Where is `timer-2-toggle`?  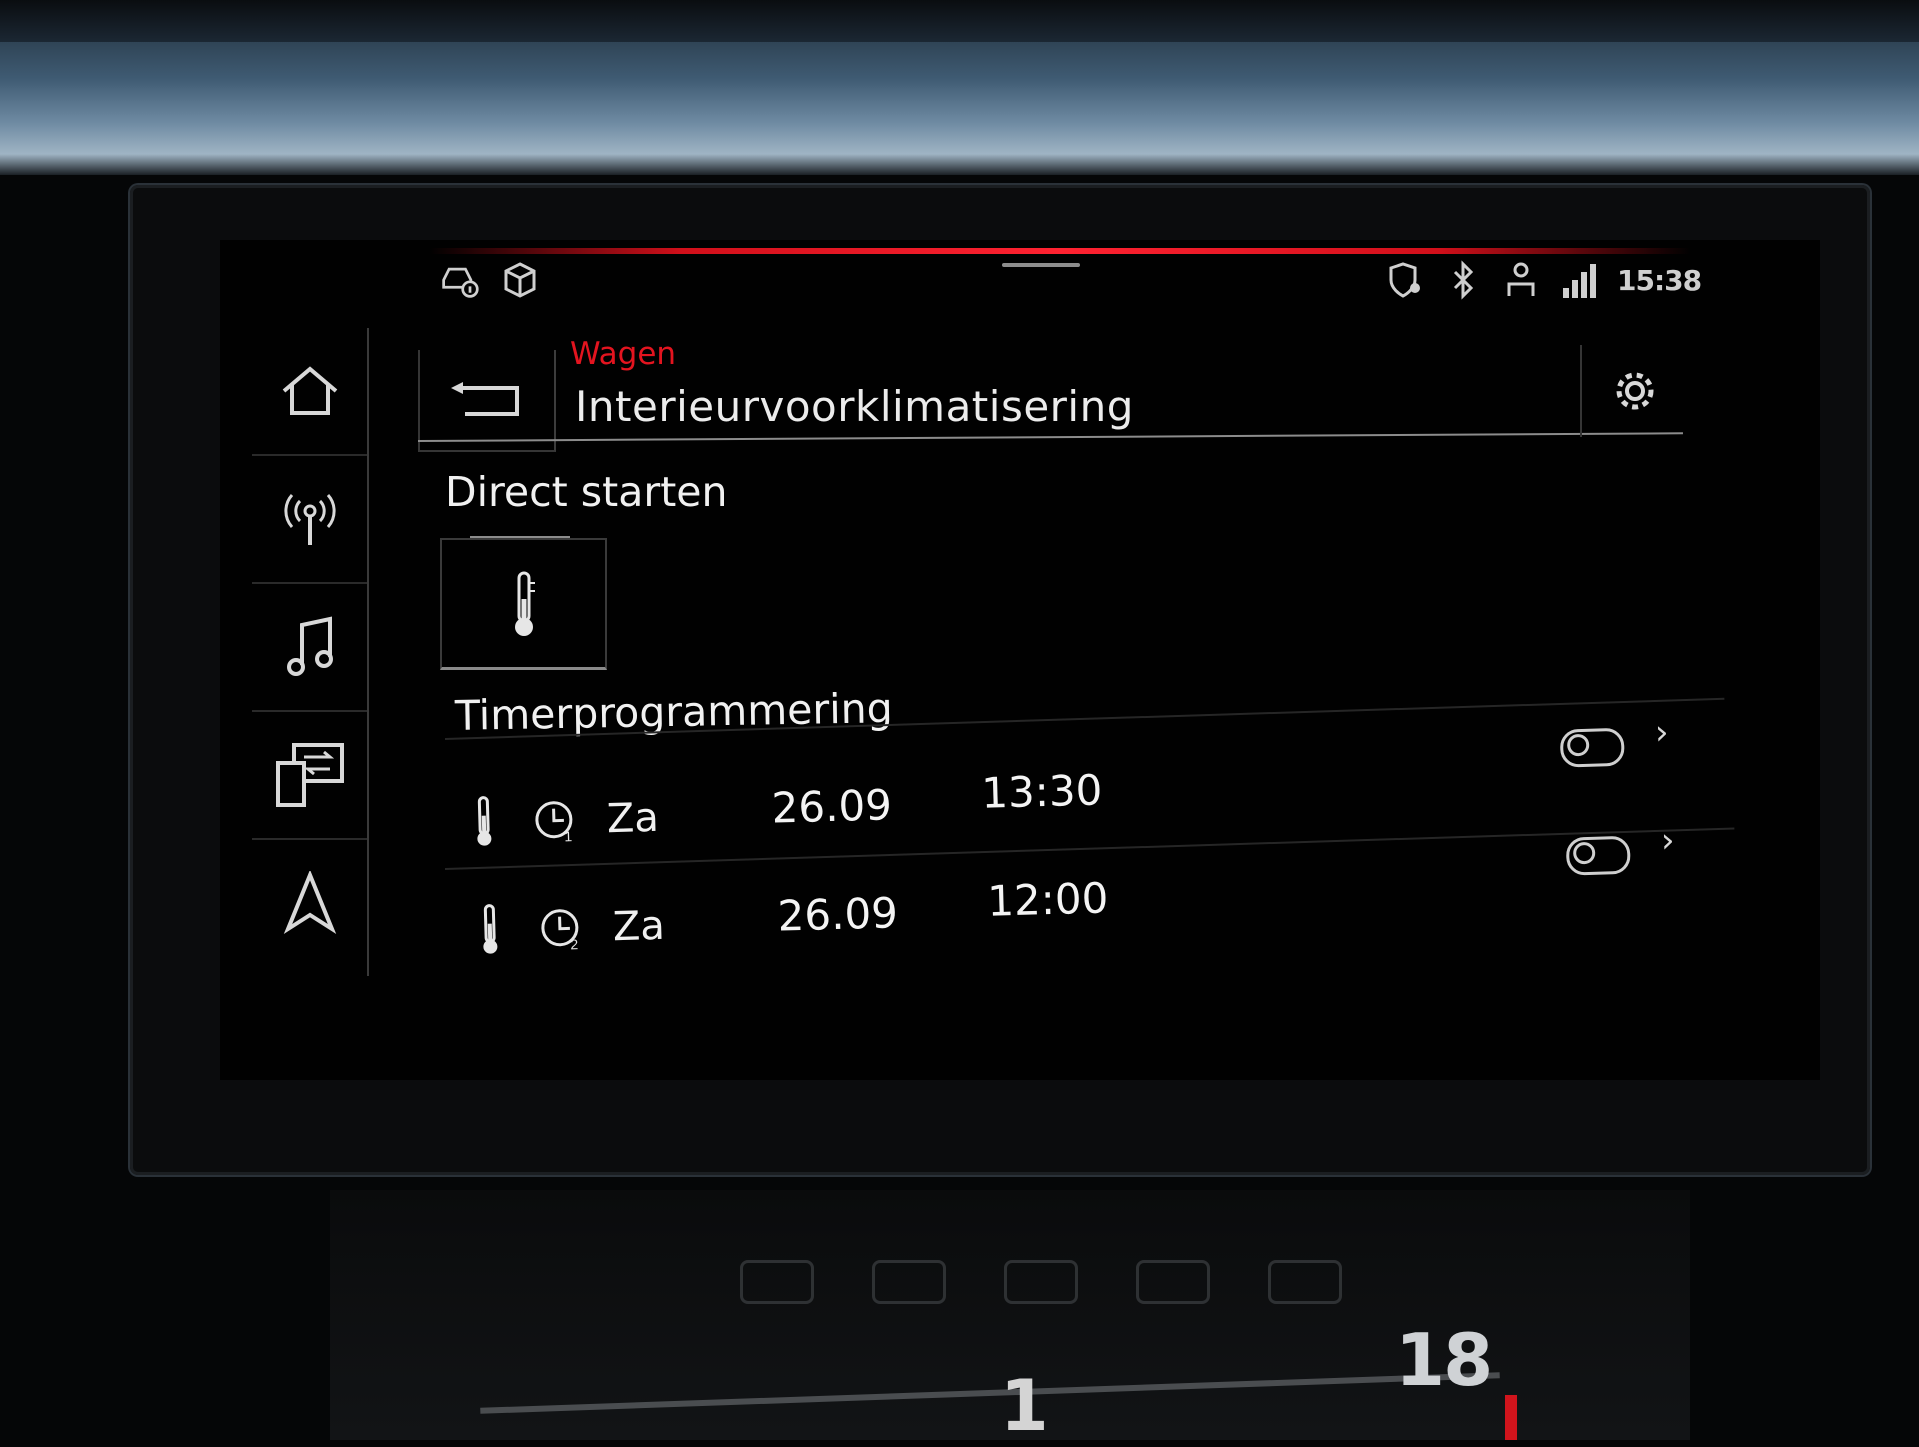
timer-2-toggle is located at coordinates (1598, 855).